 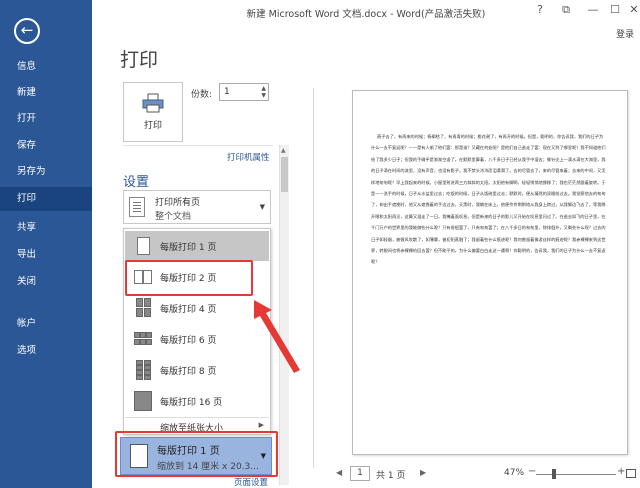 What do you see at coordinates (196, 454) in the screenshot?
I see `highlight-selected-box` at bounding box center [196, 454].